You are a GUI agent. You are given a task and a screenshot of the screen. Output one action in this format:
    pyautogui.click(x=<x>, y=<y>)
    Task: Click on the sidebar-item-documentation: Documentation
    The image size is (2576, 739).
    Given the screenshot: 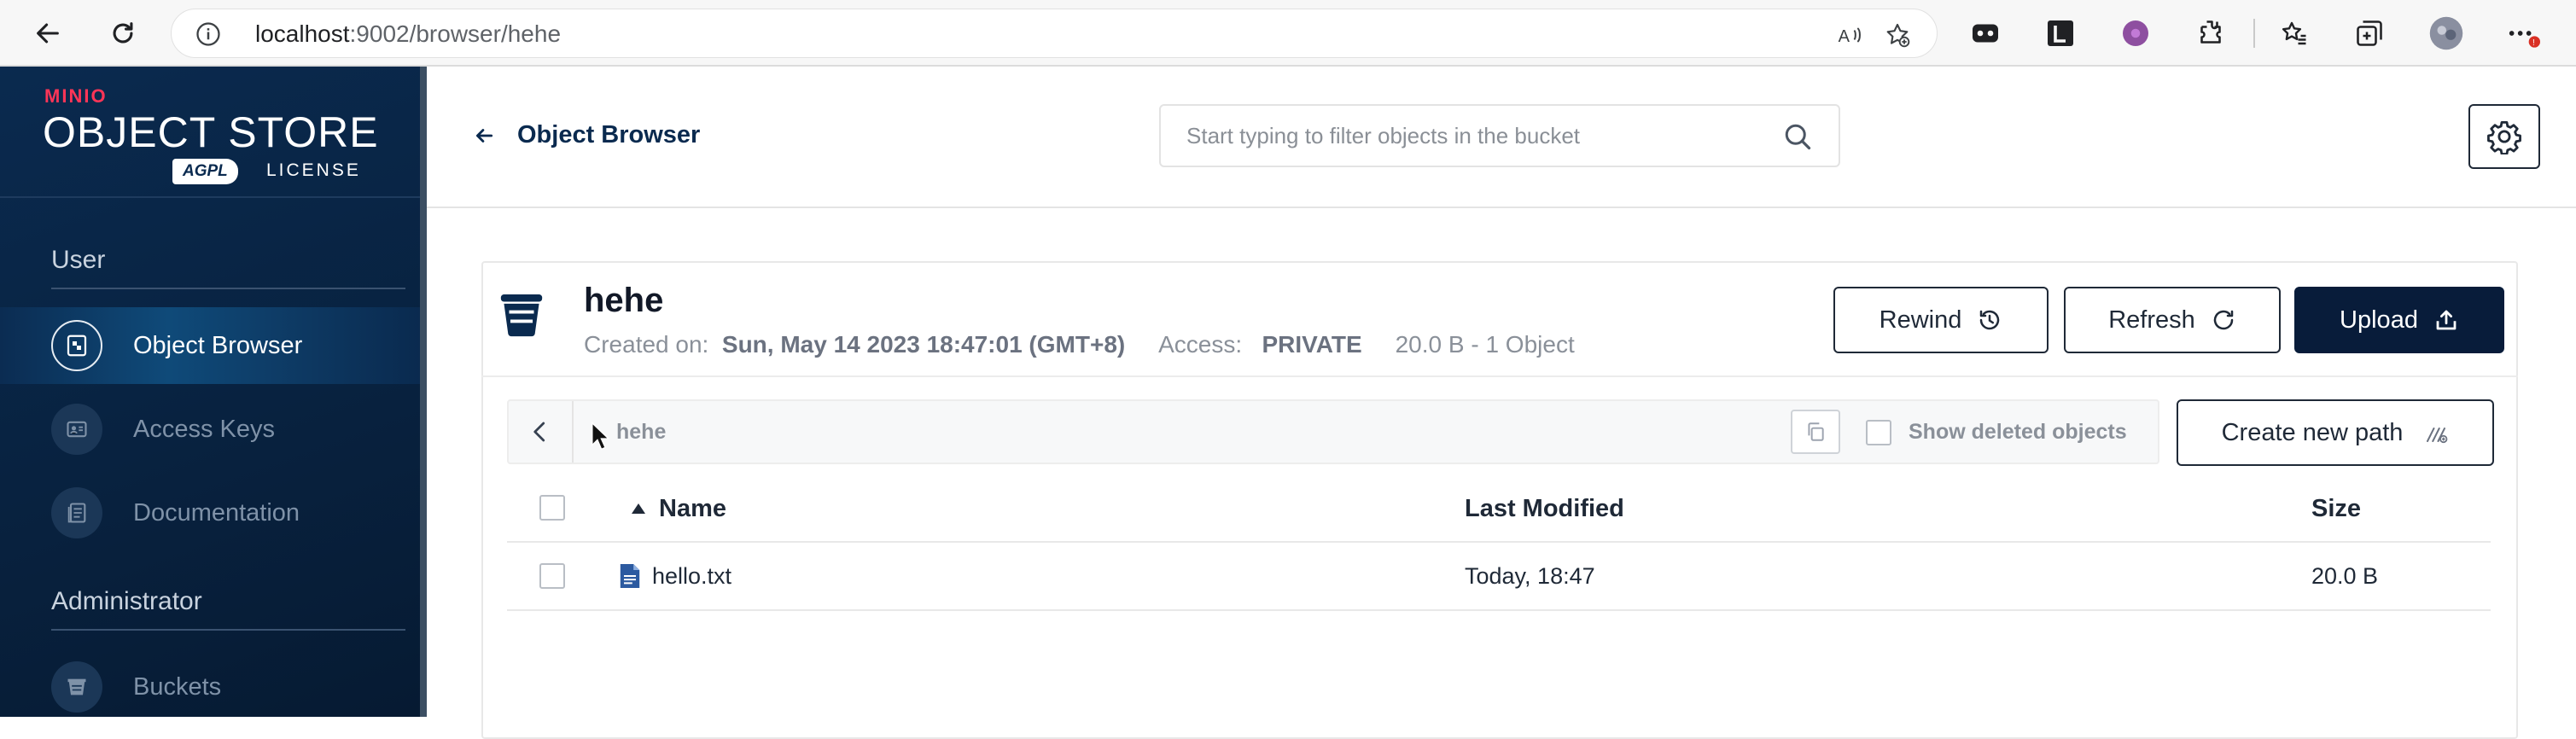 What is the action you would take?
    pyautogui.click(x=210, y=512)
    